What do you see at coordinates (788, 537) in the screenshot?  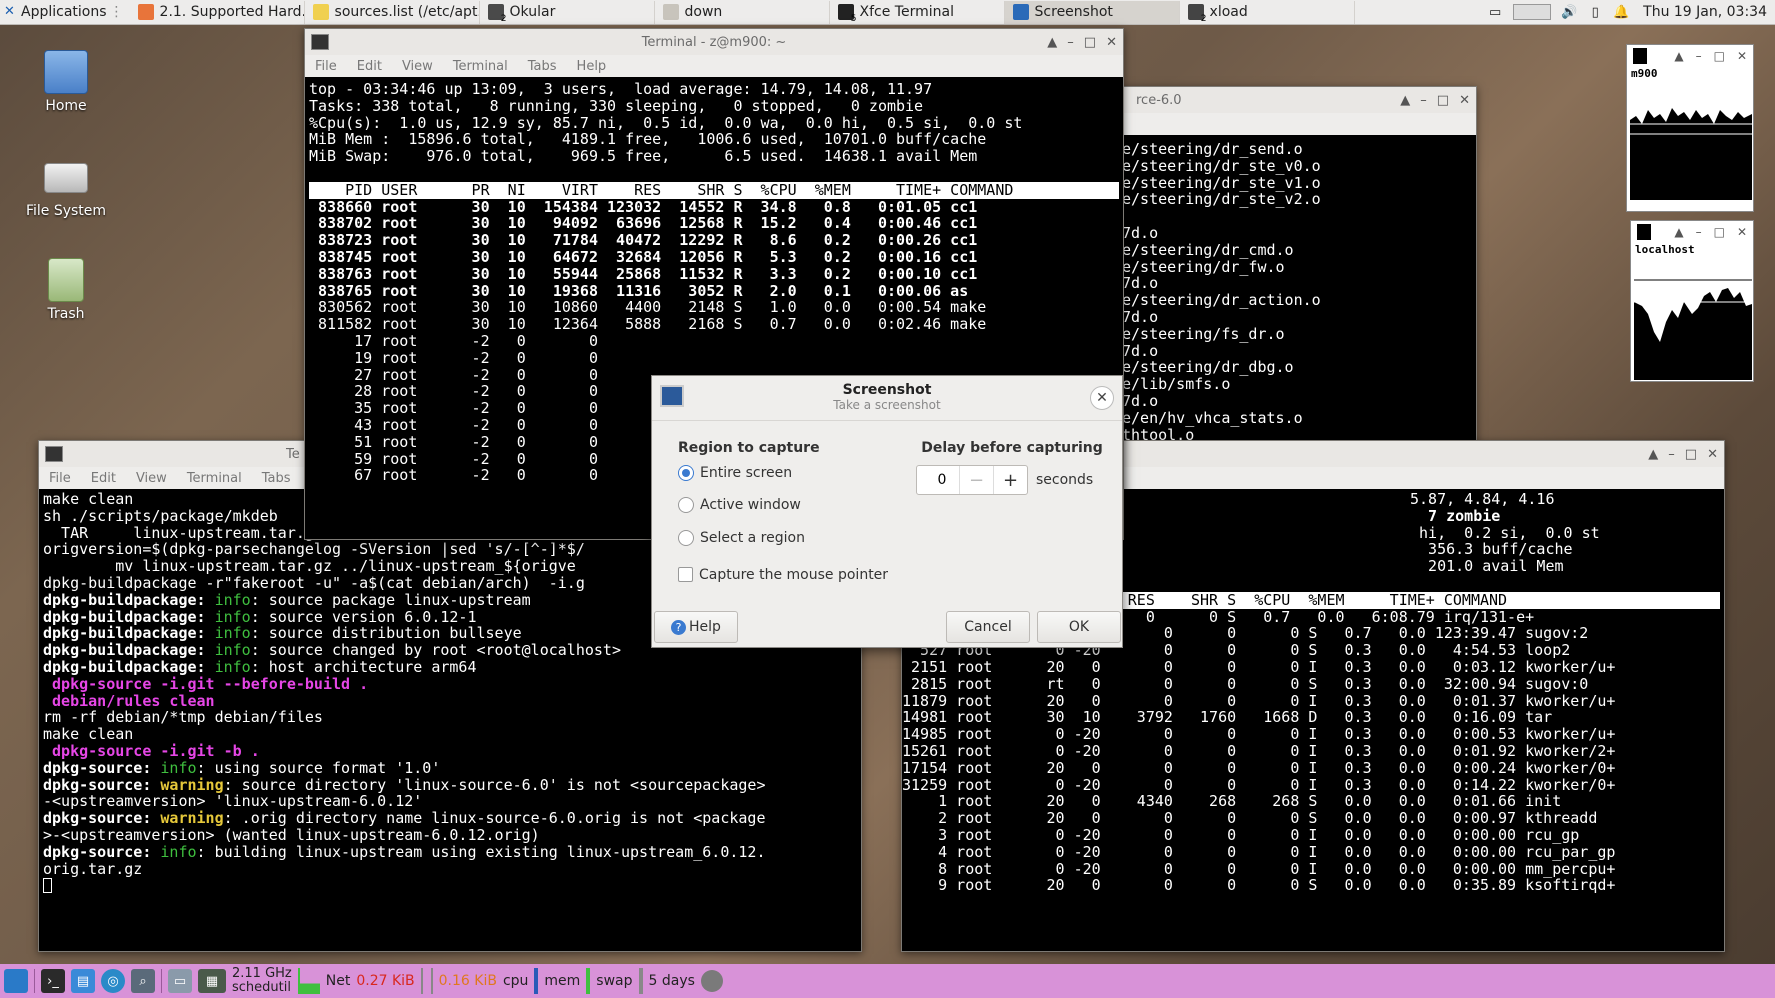 I see `radio-select-region: Select a region` at bounding box center [788, 537].